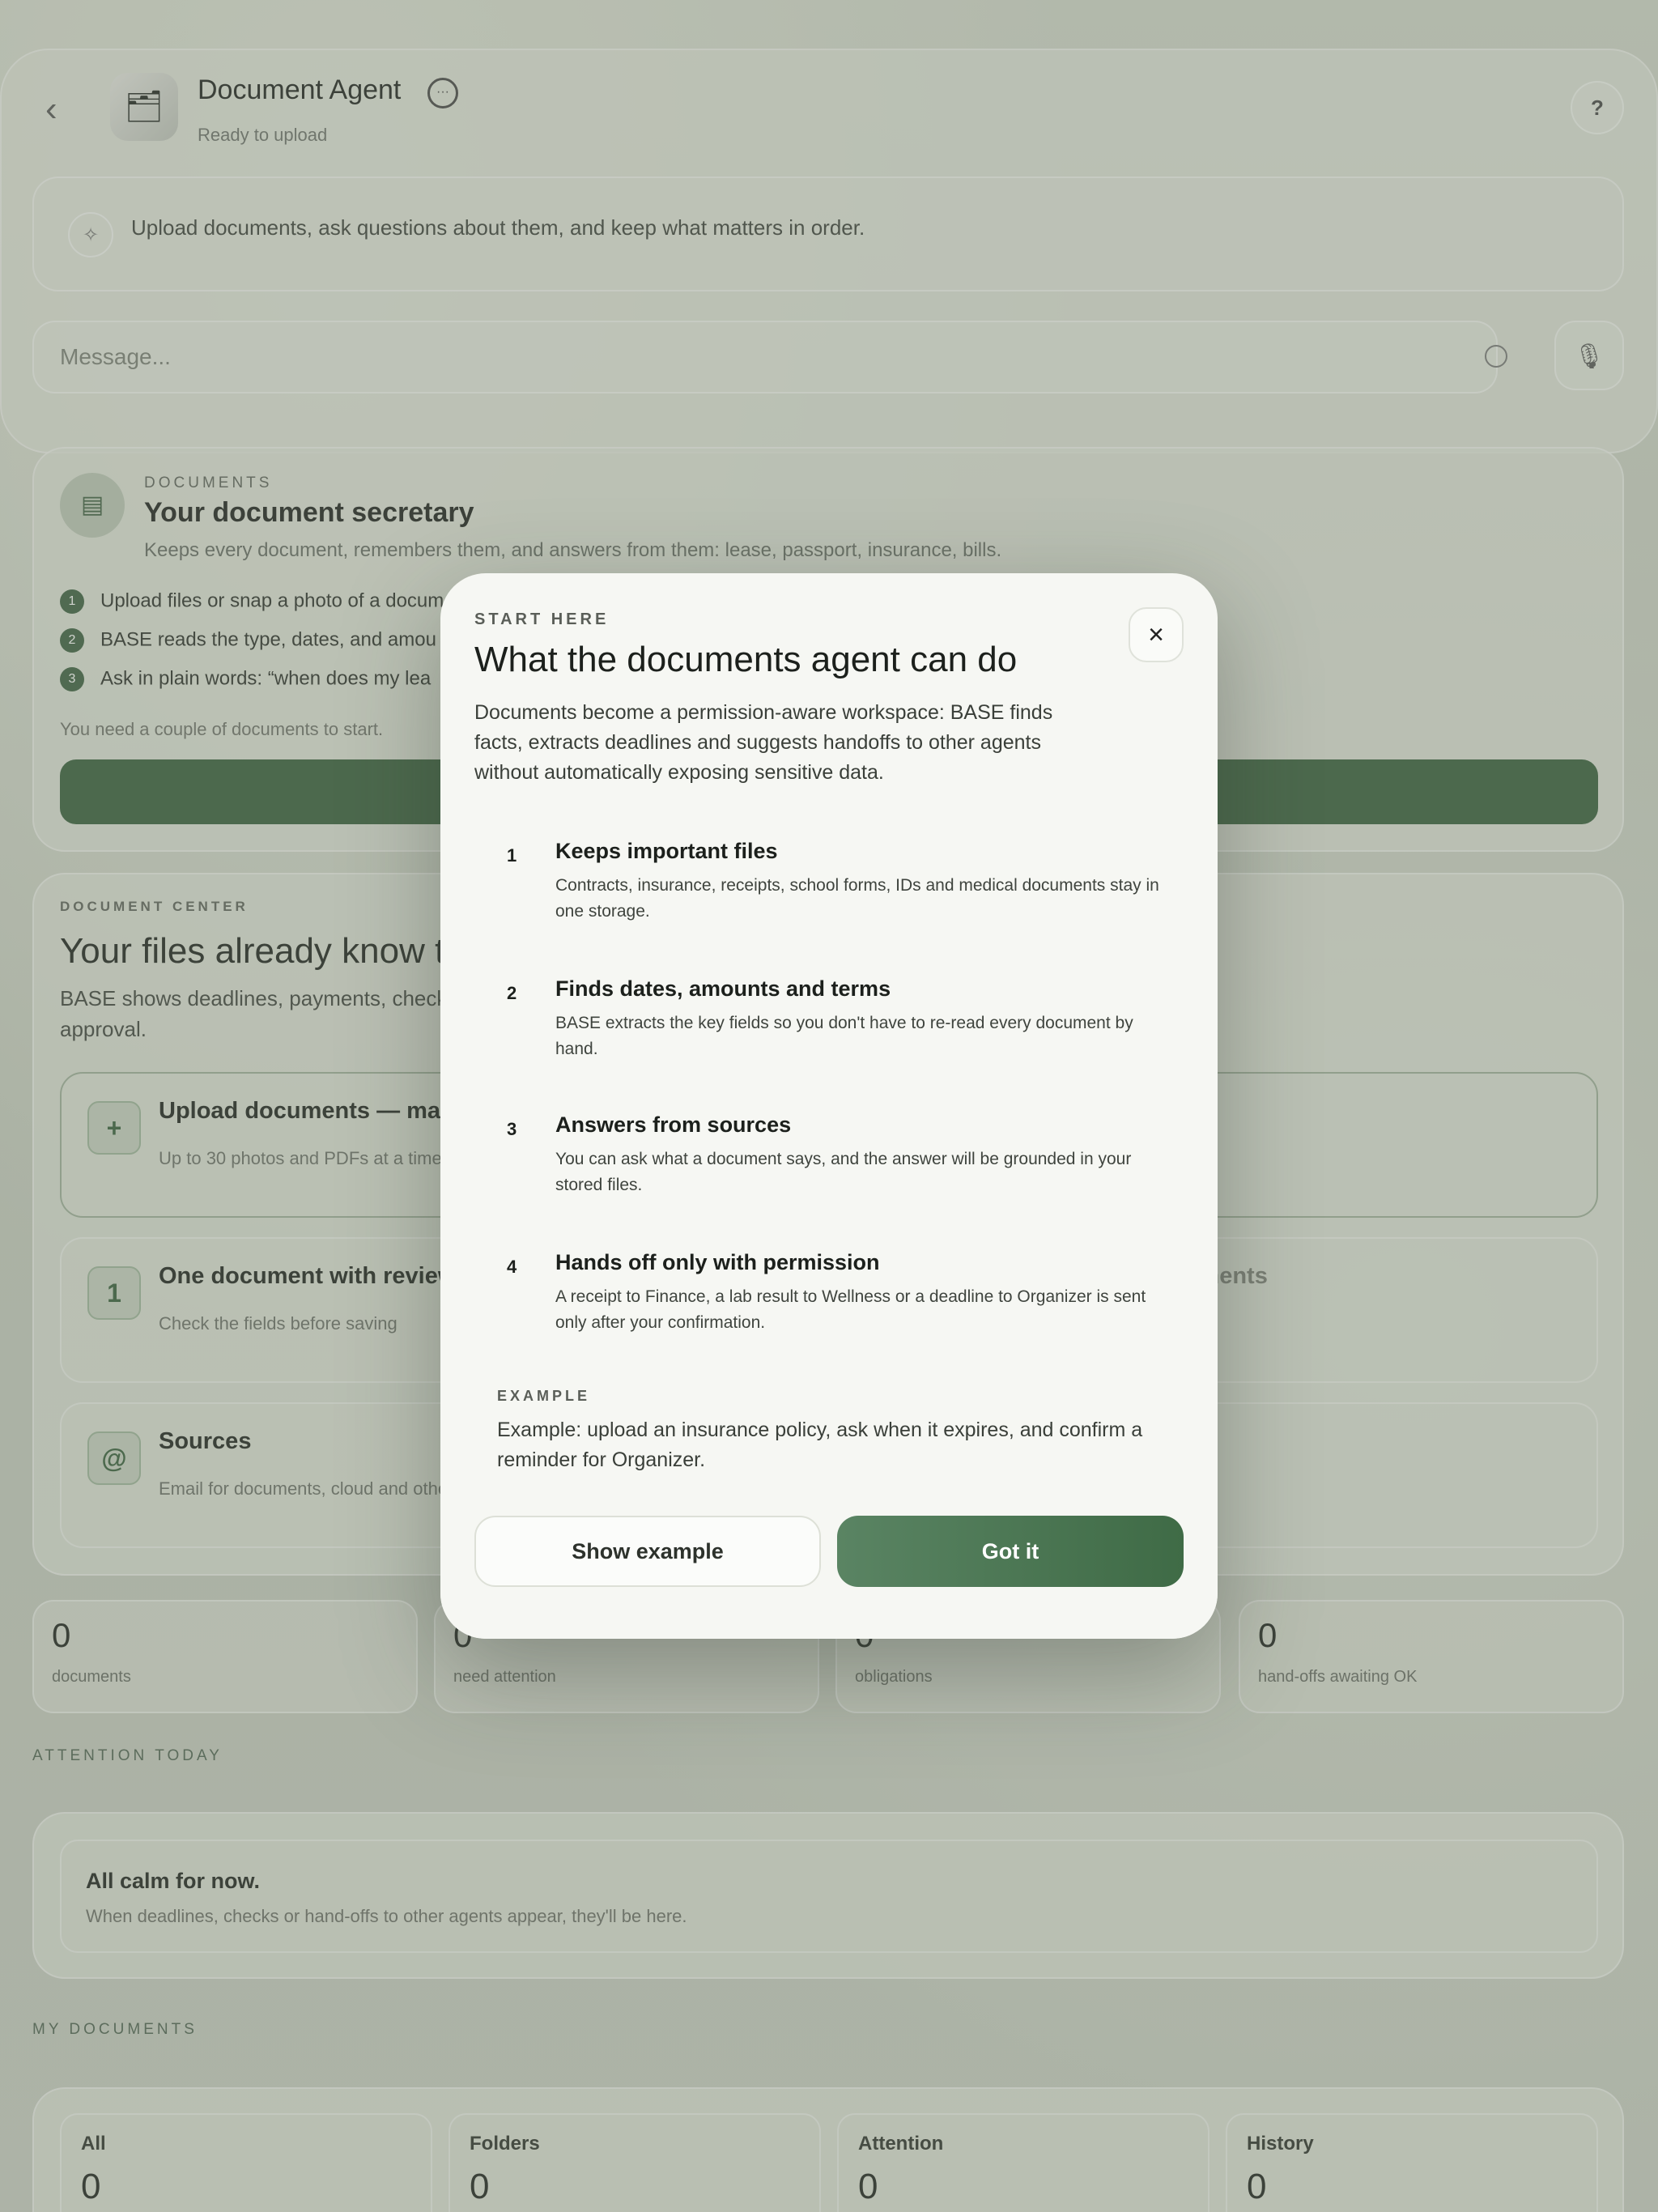 This screenshot has width=1658, height=2212. Describe the element at coordinates (542, 619) in the screenshot. I see `modal-eyebrow: START HERE` at that location.